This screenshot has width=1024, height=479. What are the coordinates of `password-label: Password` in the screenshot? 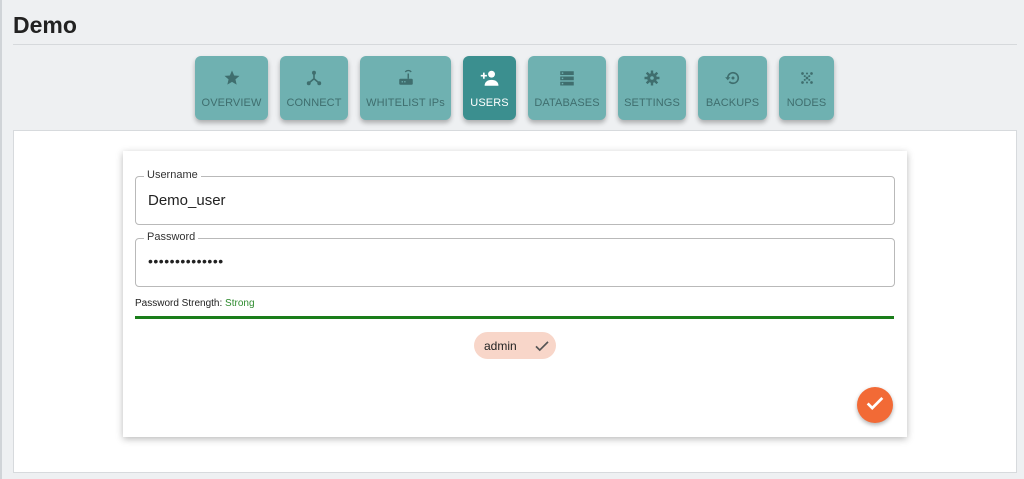 It's located at (171, 237).